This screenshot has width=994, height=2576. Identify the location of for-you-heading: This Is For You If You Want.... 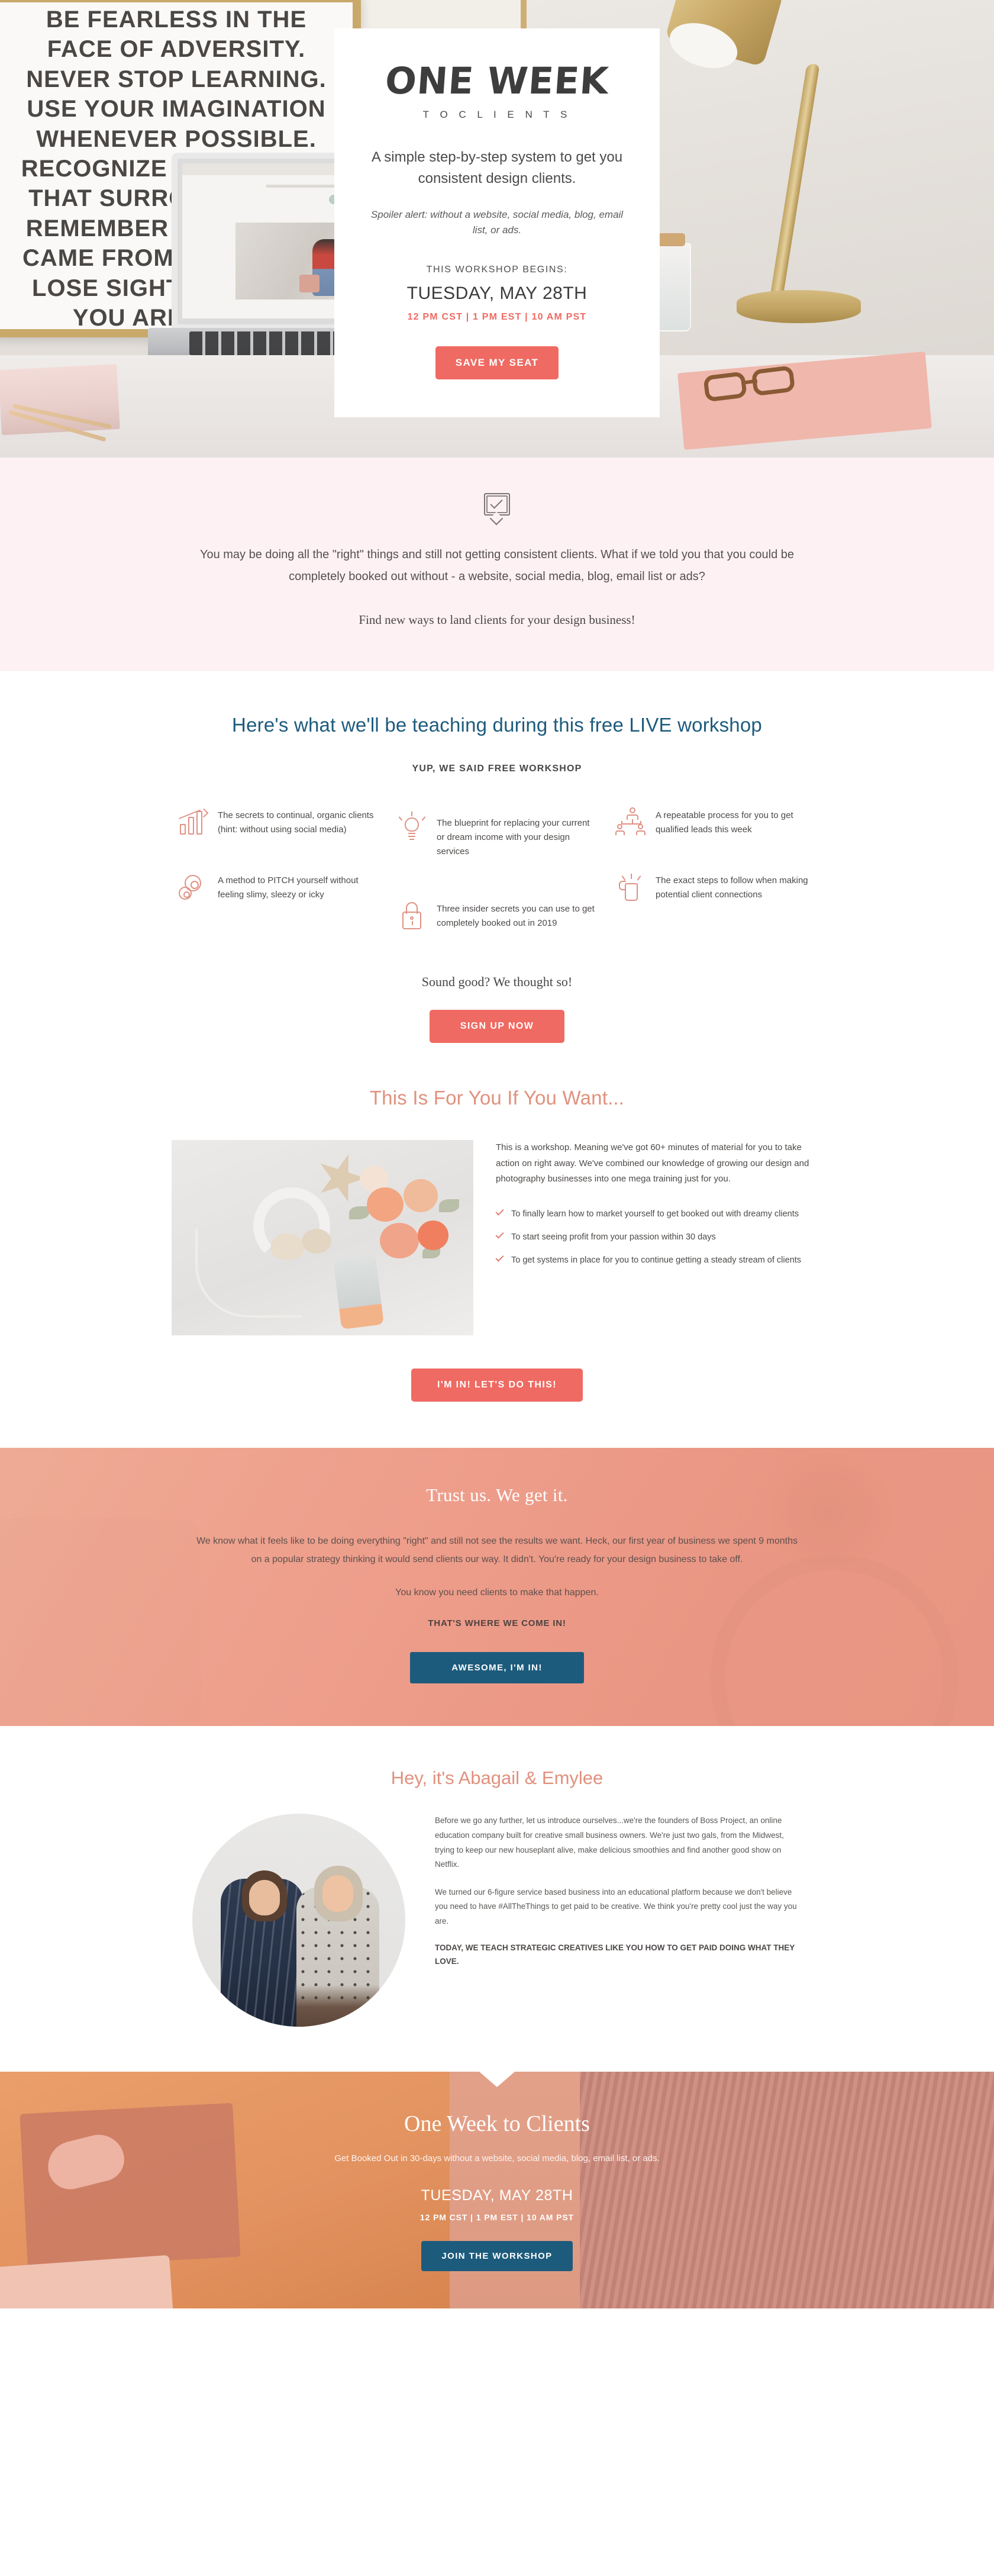
(497, 1098).